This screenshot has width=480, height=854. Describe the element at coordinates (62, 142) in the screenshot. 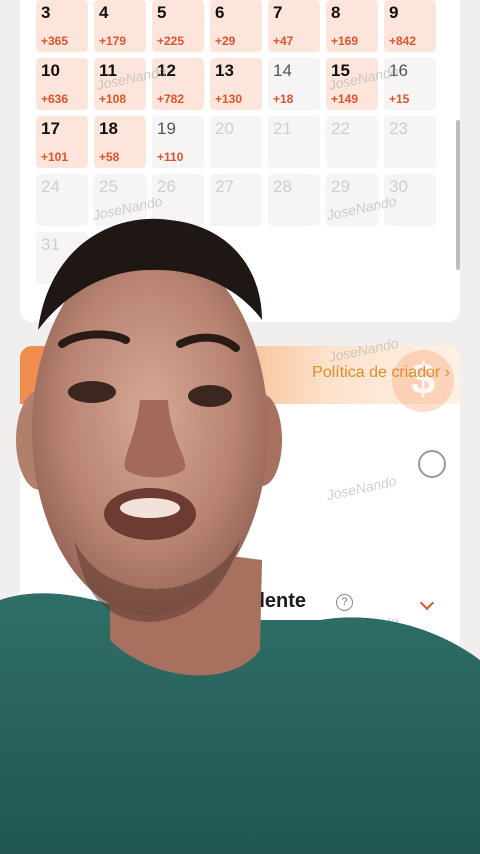

I see `calendar-day-17: 17 +101` at that location.